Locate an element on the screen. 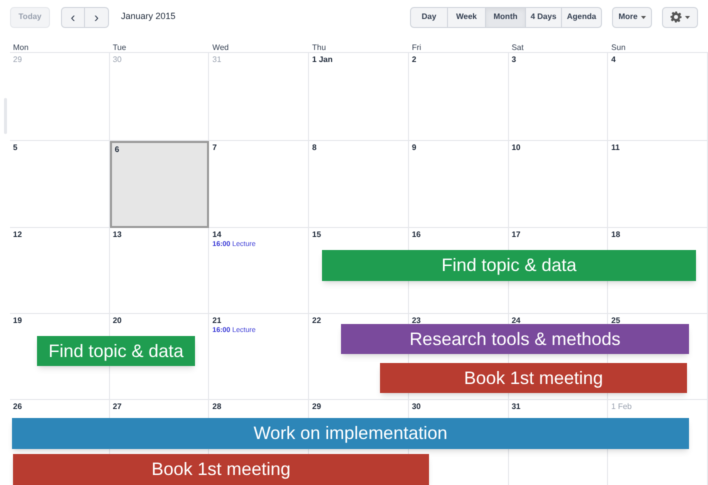  view-tab: Month is located at coordinates (506, 17).